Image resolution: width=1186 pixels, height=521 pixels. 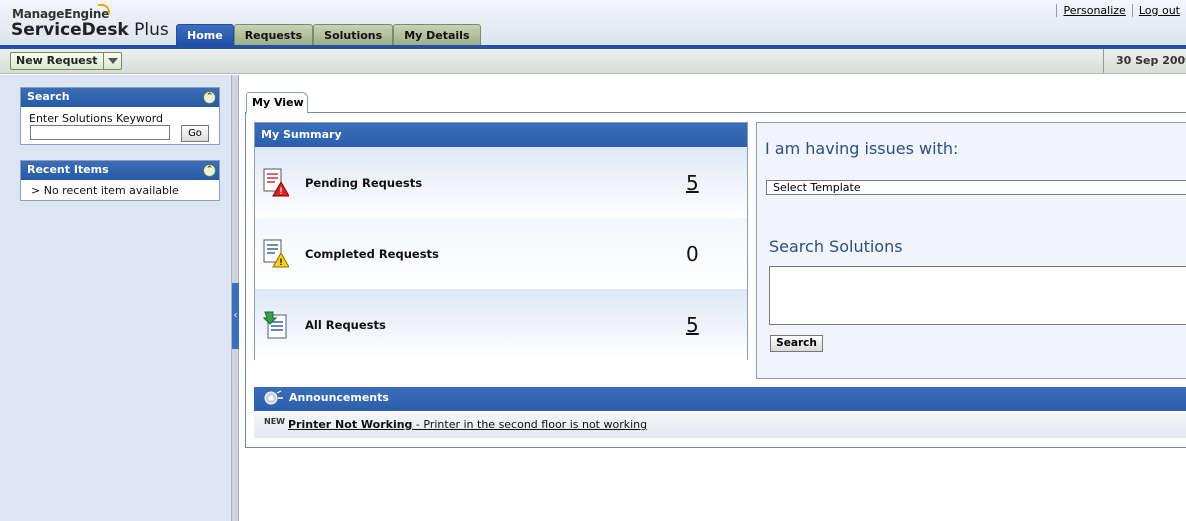 What do you see at coordinates (593, 61) in the screenshot?
I see `toolbar: New Request 30 Sep 2009,` at bounding box center [593, 61].